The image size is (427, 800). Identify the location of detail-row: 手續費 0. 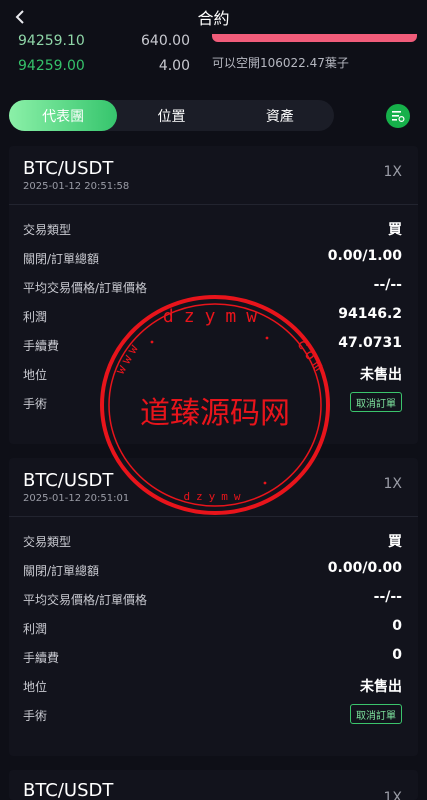
(213, 656).